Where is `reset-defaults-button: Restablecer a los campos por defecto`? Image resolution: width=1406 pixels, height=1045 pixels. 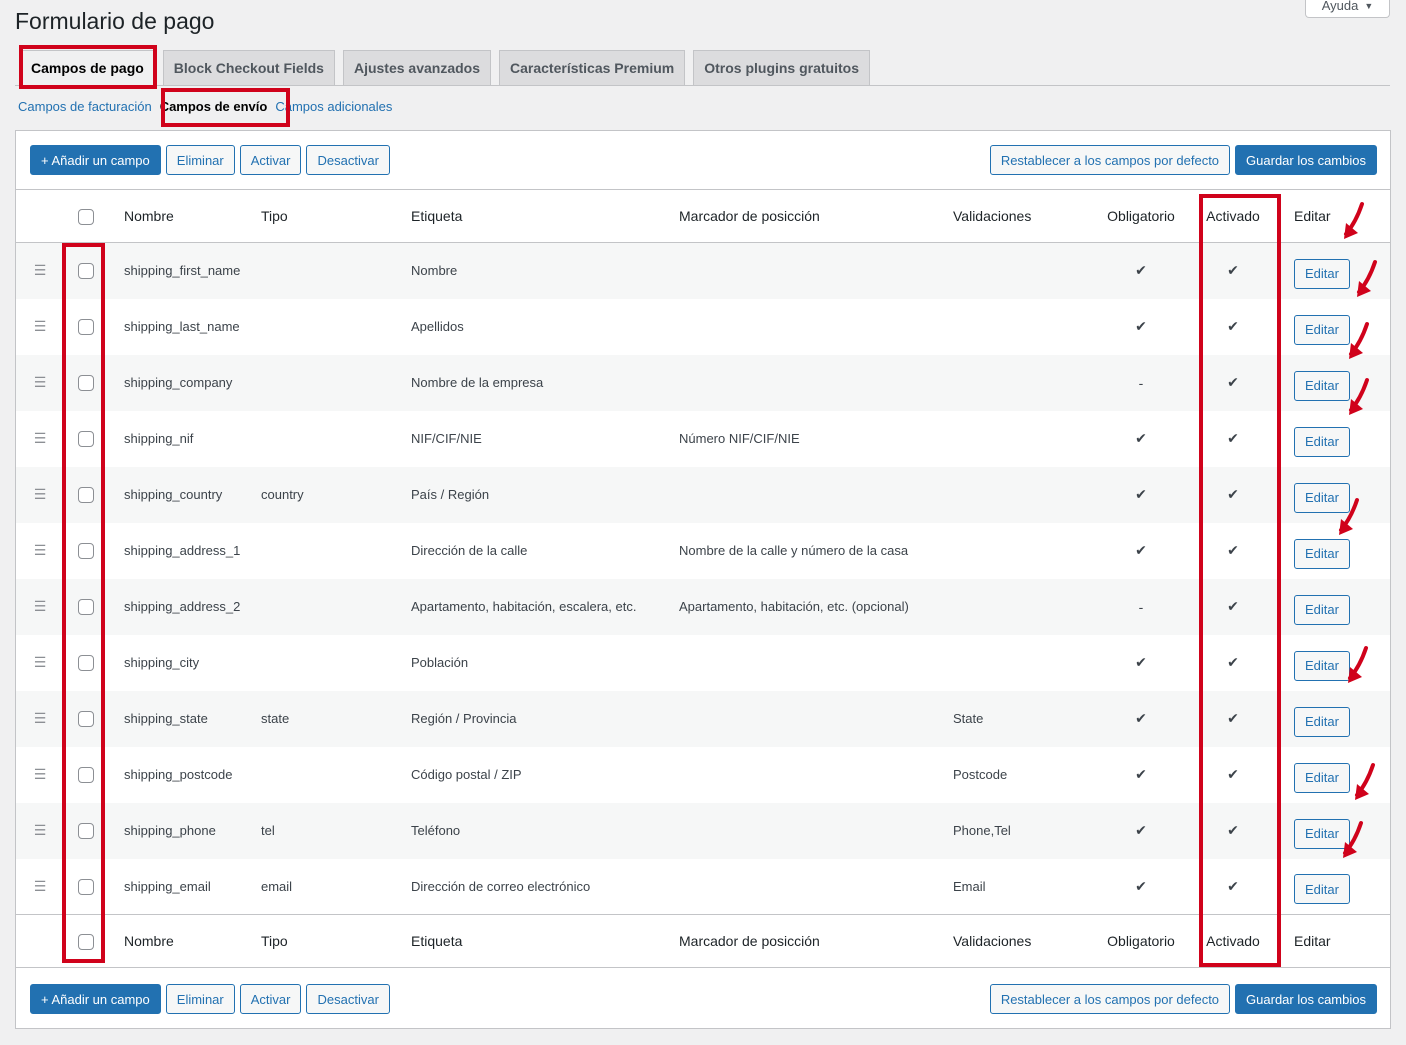
reset-defaults-button: Restablecer a los campos por defecto is located at coordinates (1110, 160).